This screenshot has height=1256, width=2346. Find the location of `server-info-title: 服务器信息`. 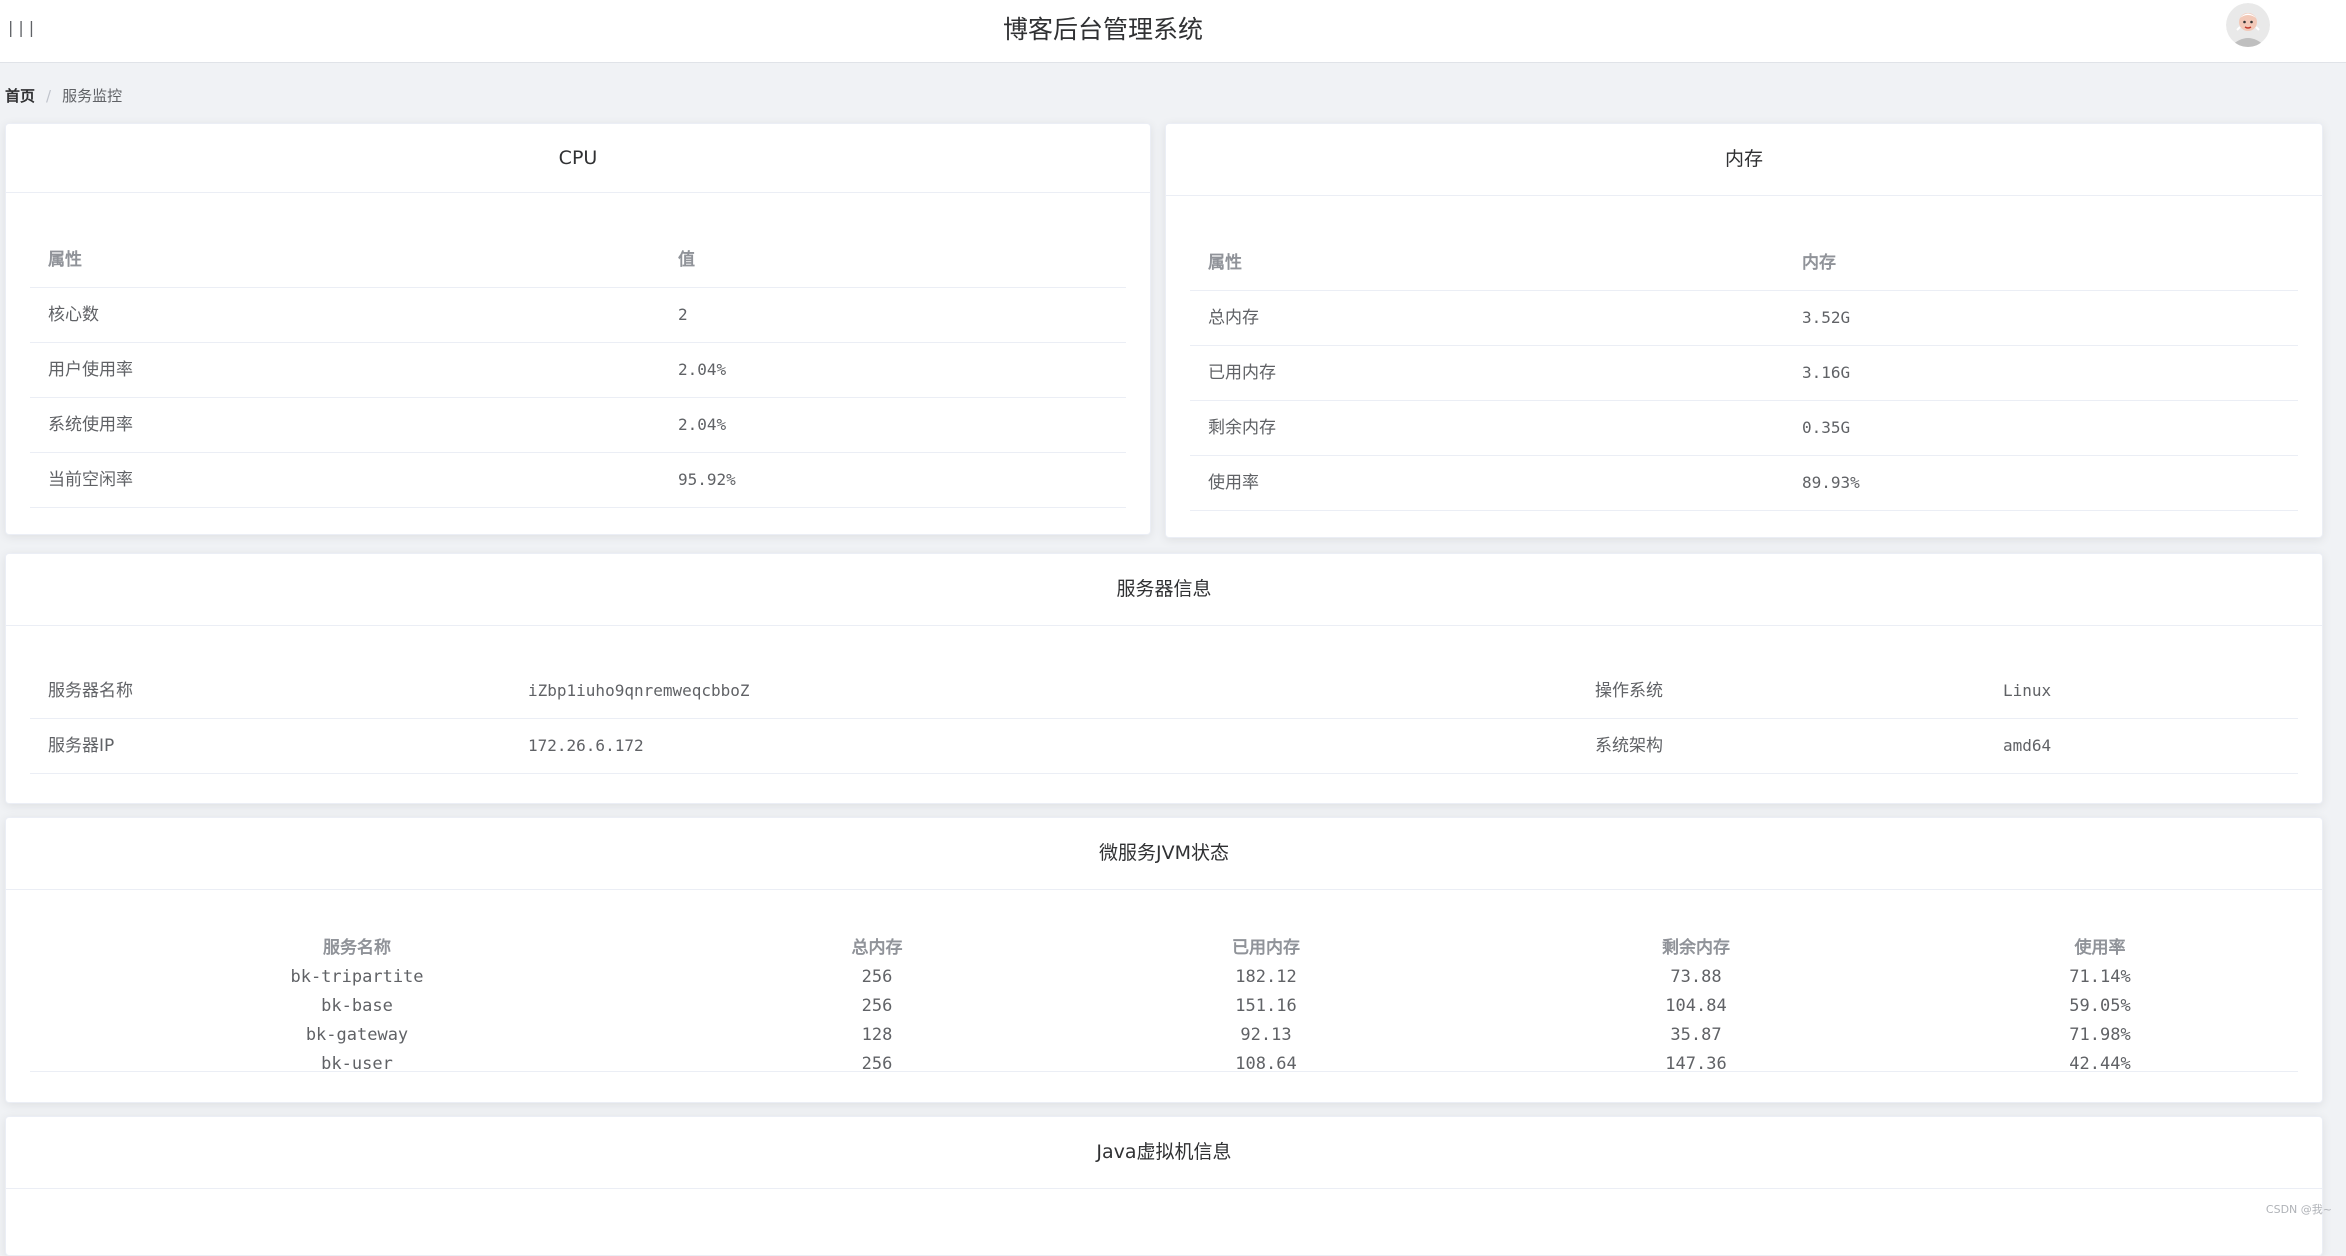

server-info-title: 服务器信息 is located at coordinates (1164, 590).